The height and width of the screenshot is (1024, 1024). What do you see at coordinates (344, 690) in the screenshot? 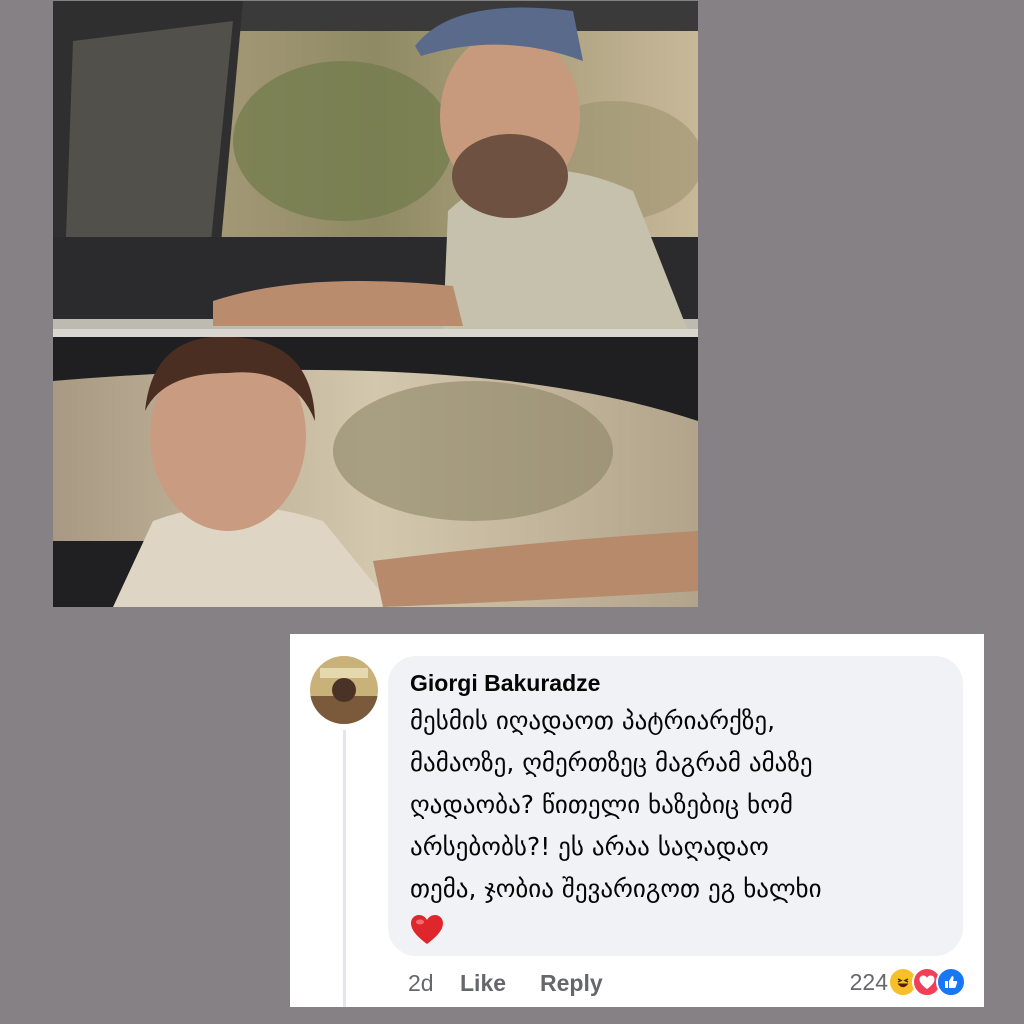
I see `avatar` at bounding box center [344, 690].